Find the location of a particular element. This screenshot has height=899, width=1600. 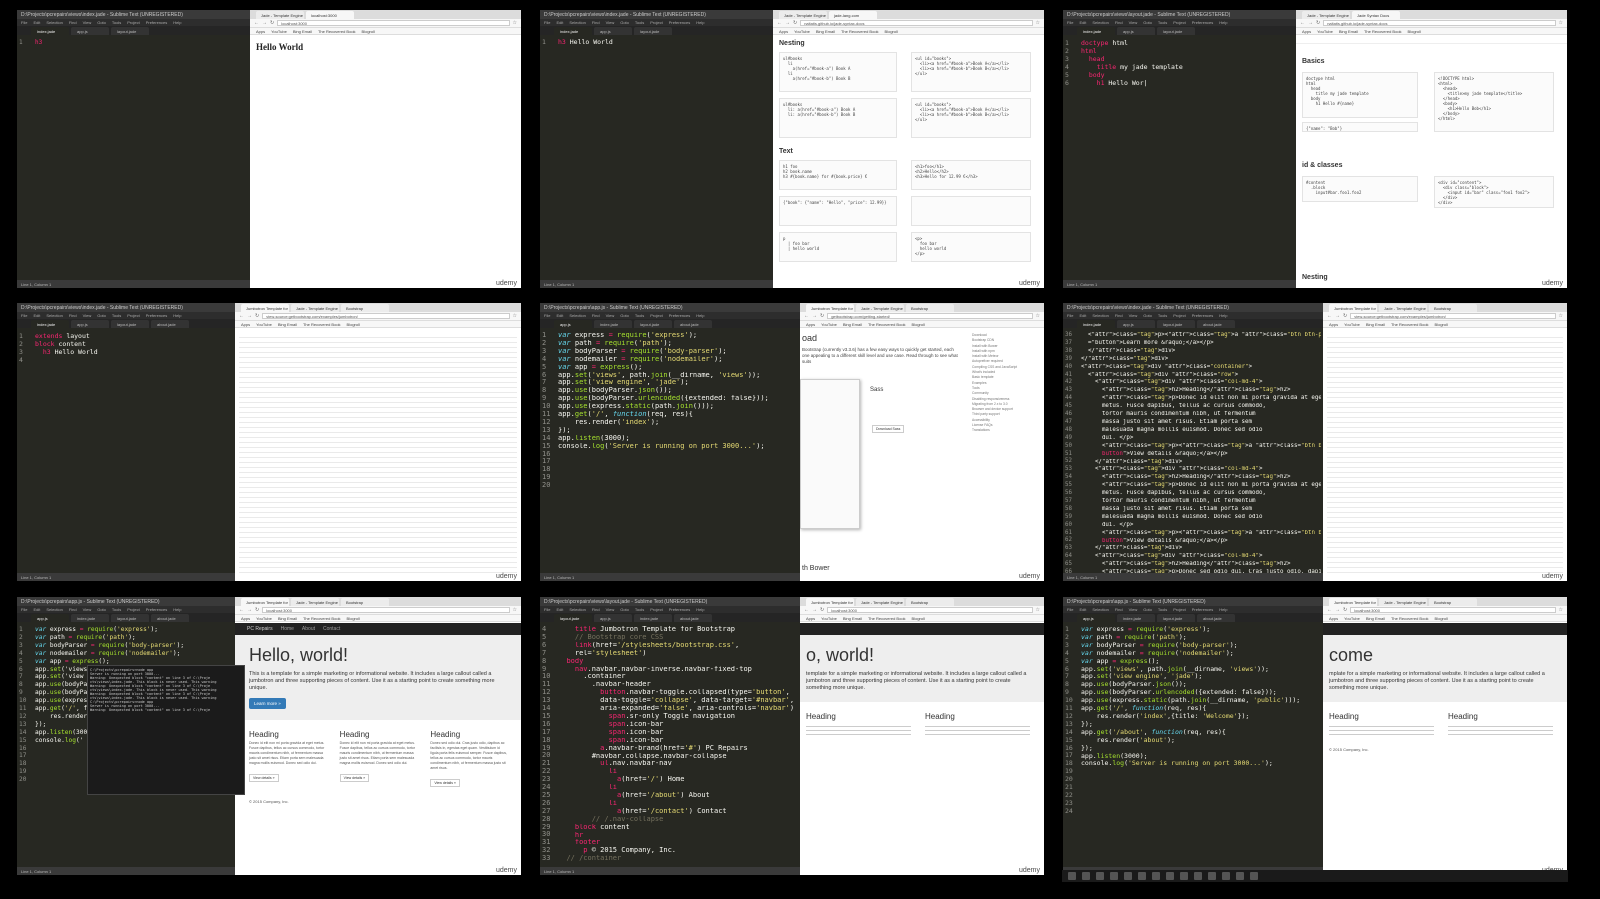

navbar-brand: PC Repairs is located at coordinates (260, 629).